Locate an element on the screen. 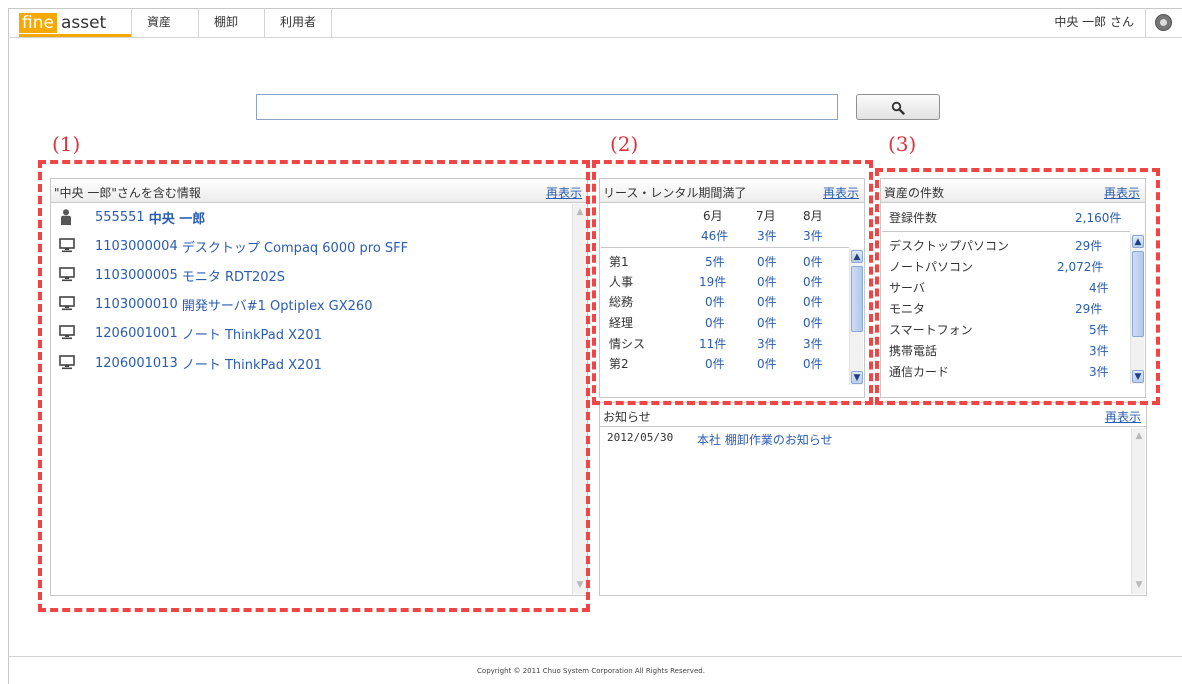 The image size is (1182, 684). panel-header: お知らせ 再表示 is located at coordinates (873, 415).